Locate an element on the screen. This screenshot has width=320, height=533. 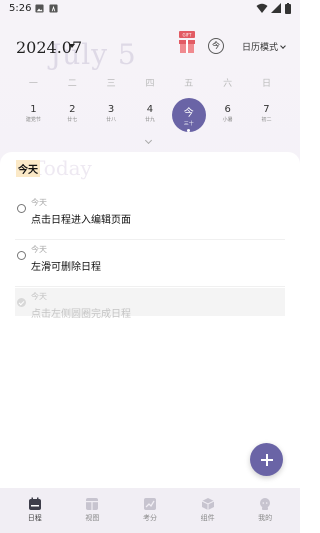
calendar-mode-label: 日历模式 is located at coordinates (260, 48).